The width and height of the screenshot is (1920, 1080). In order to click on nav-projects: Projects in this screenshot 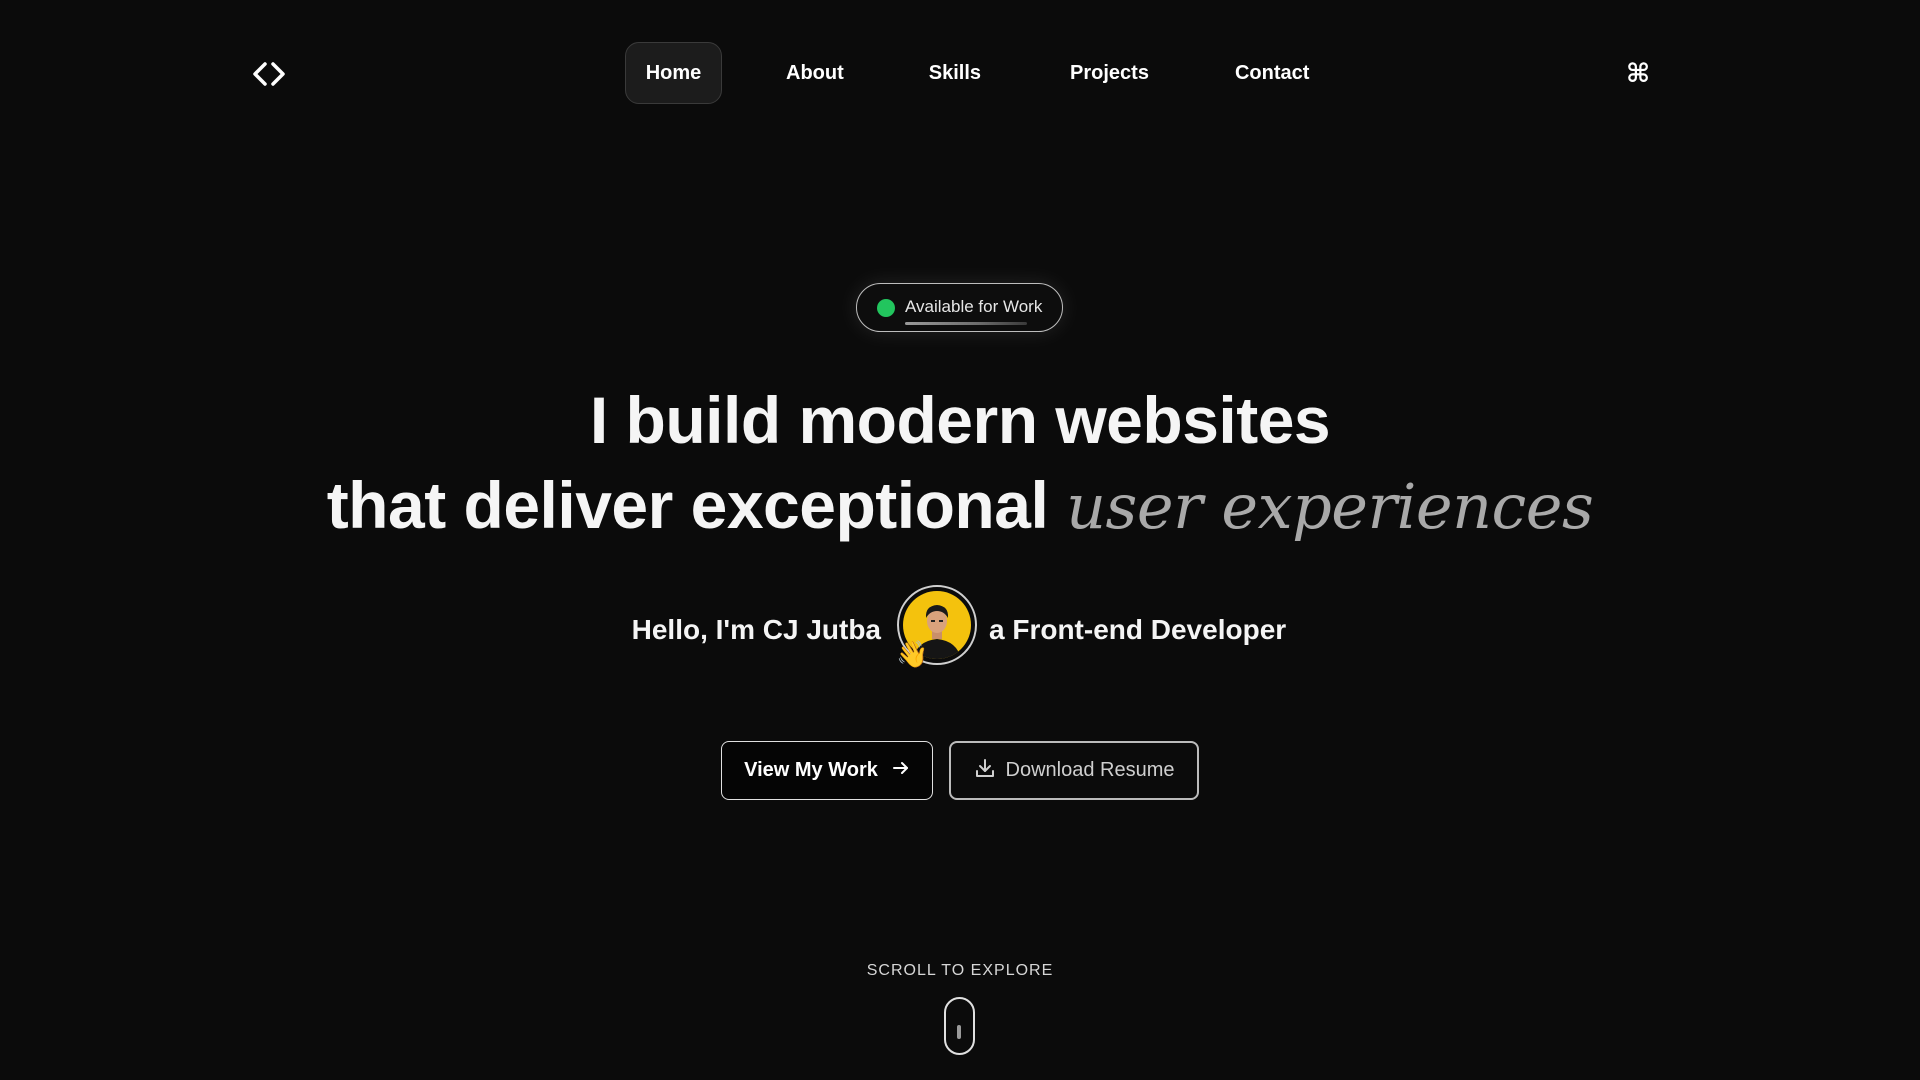, I will do `click(1109, 73)`.